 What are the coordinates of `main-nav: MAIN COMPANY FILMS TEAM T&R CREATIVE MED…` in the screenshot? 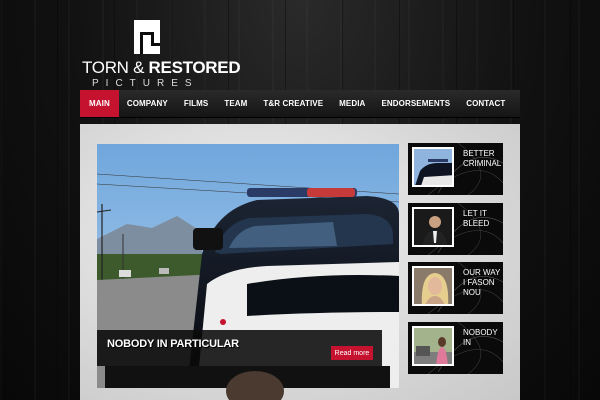 It's located at (300, 104).